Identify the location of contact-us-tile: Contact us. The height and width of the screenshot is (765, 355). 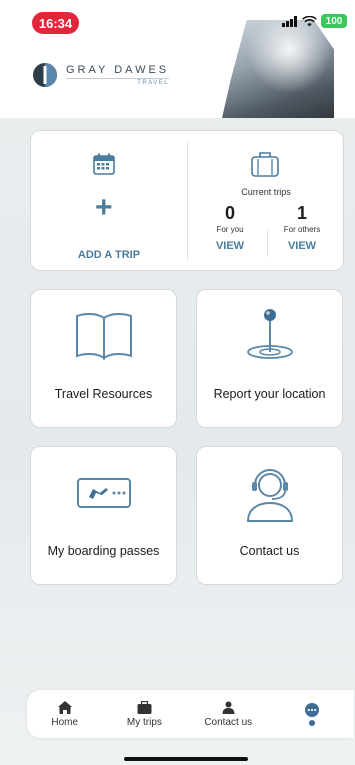
(269, 515).